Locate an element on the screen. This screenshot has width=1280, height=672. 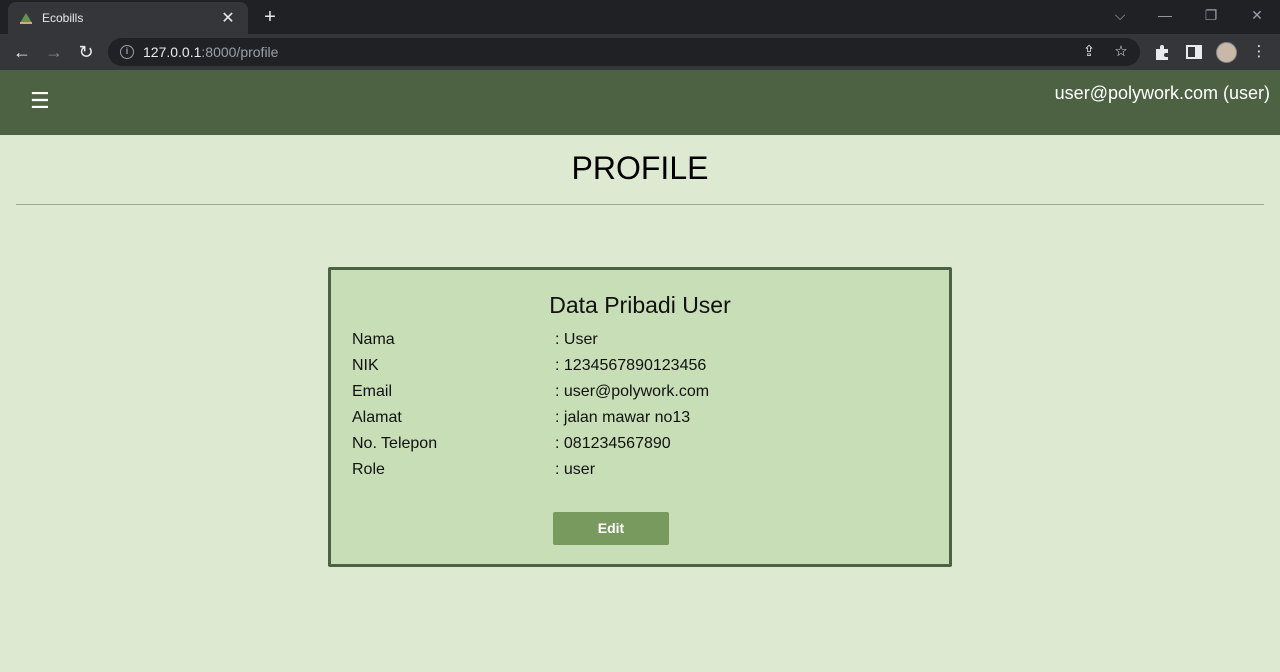
share-icon: ⇪ is located at coordinates (1089, 51).